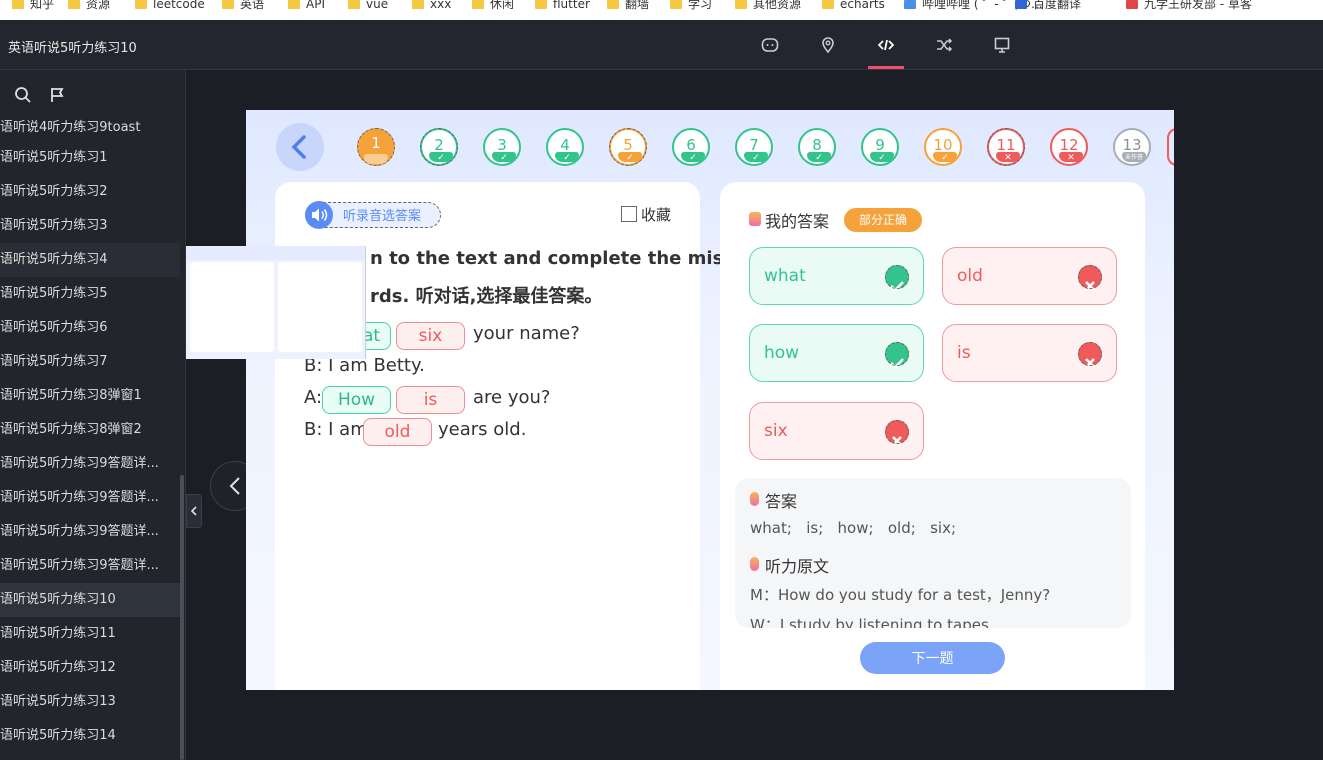 Image resolution: width=1323 pixels, height=760 pixels. Describe the element at coordinates (897, 433) in the screenshot. I see `cross-icon` at that location.